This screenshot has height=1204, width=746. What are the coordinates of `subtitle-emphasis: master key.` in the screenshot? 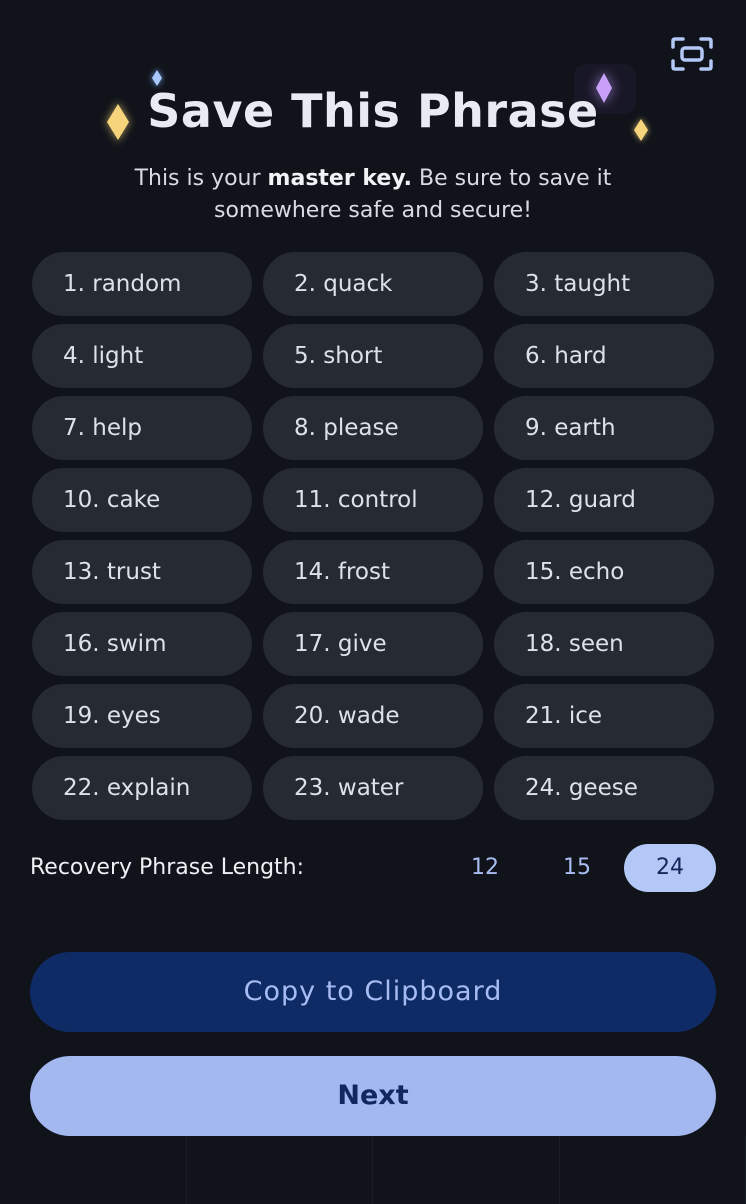 It's located at (339, 178).